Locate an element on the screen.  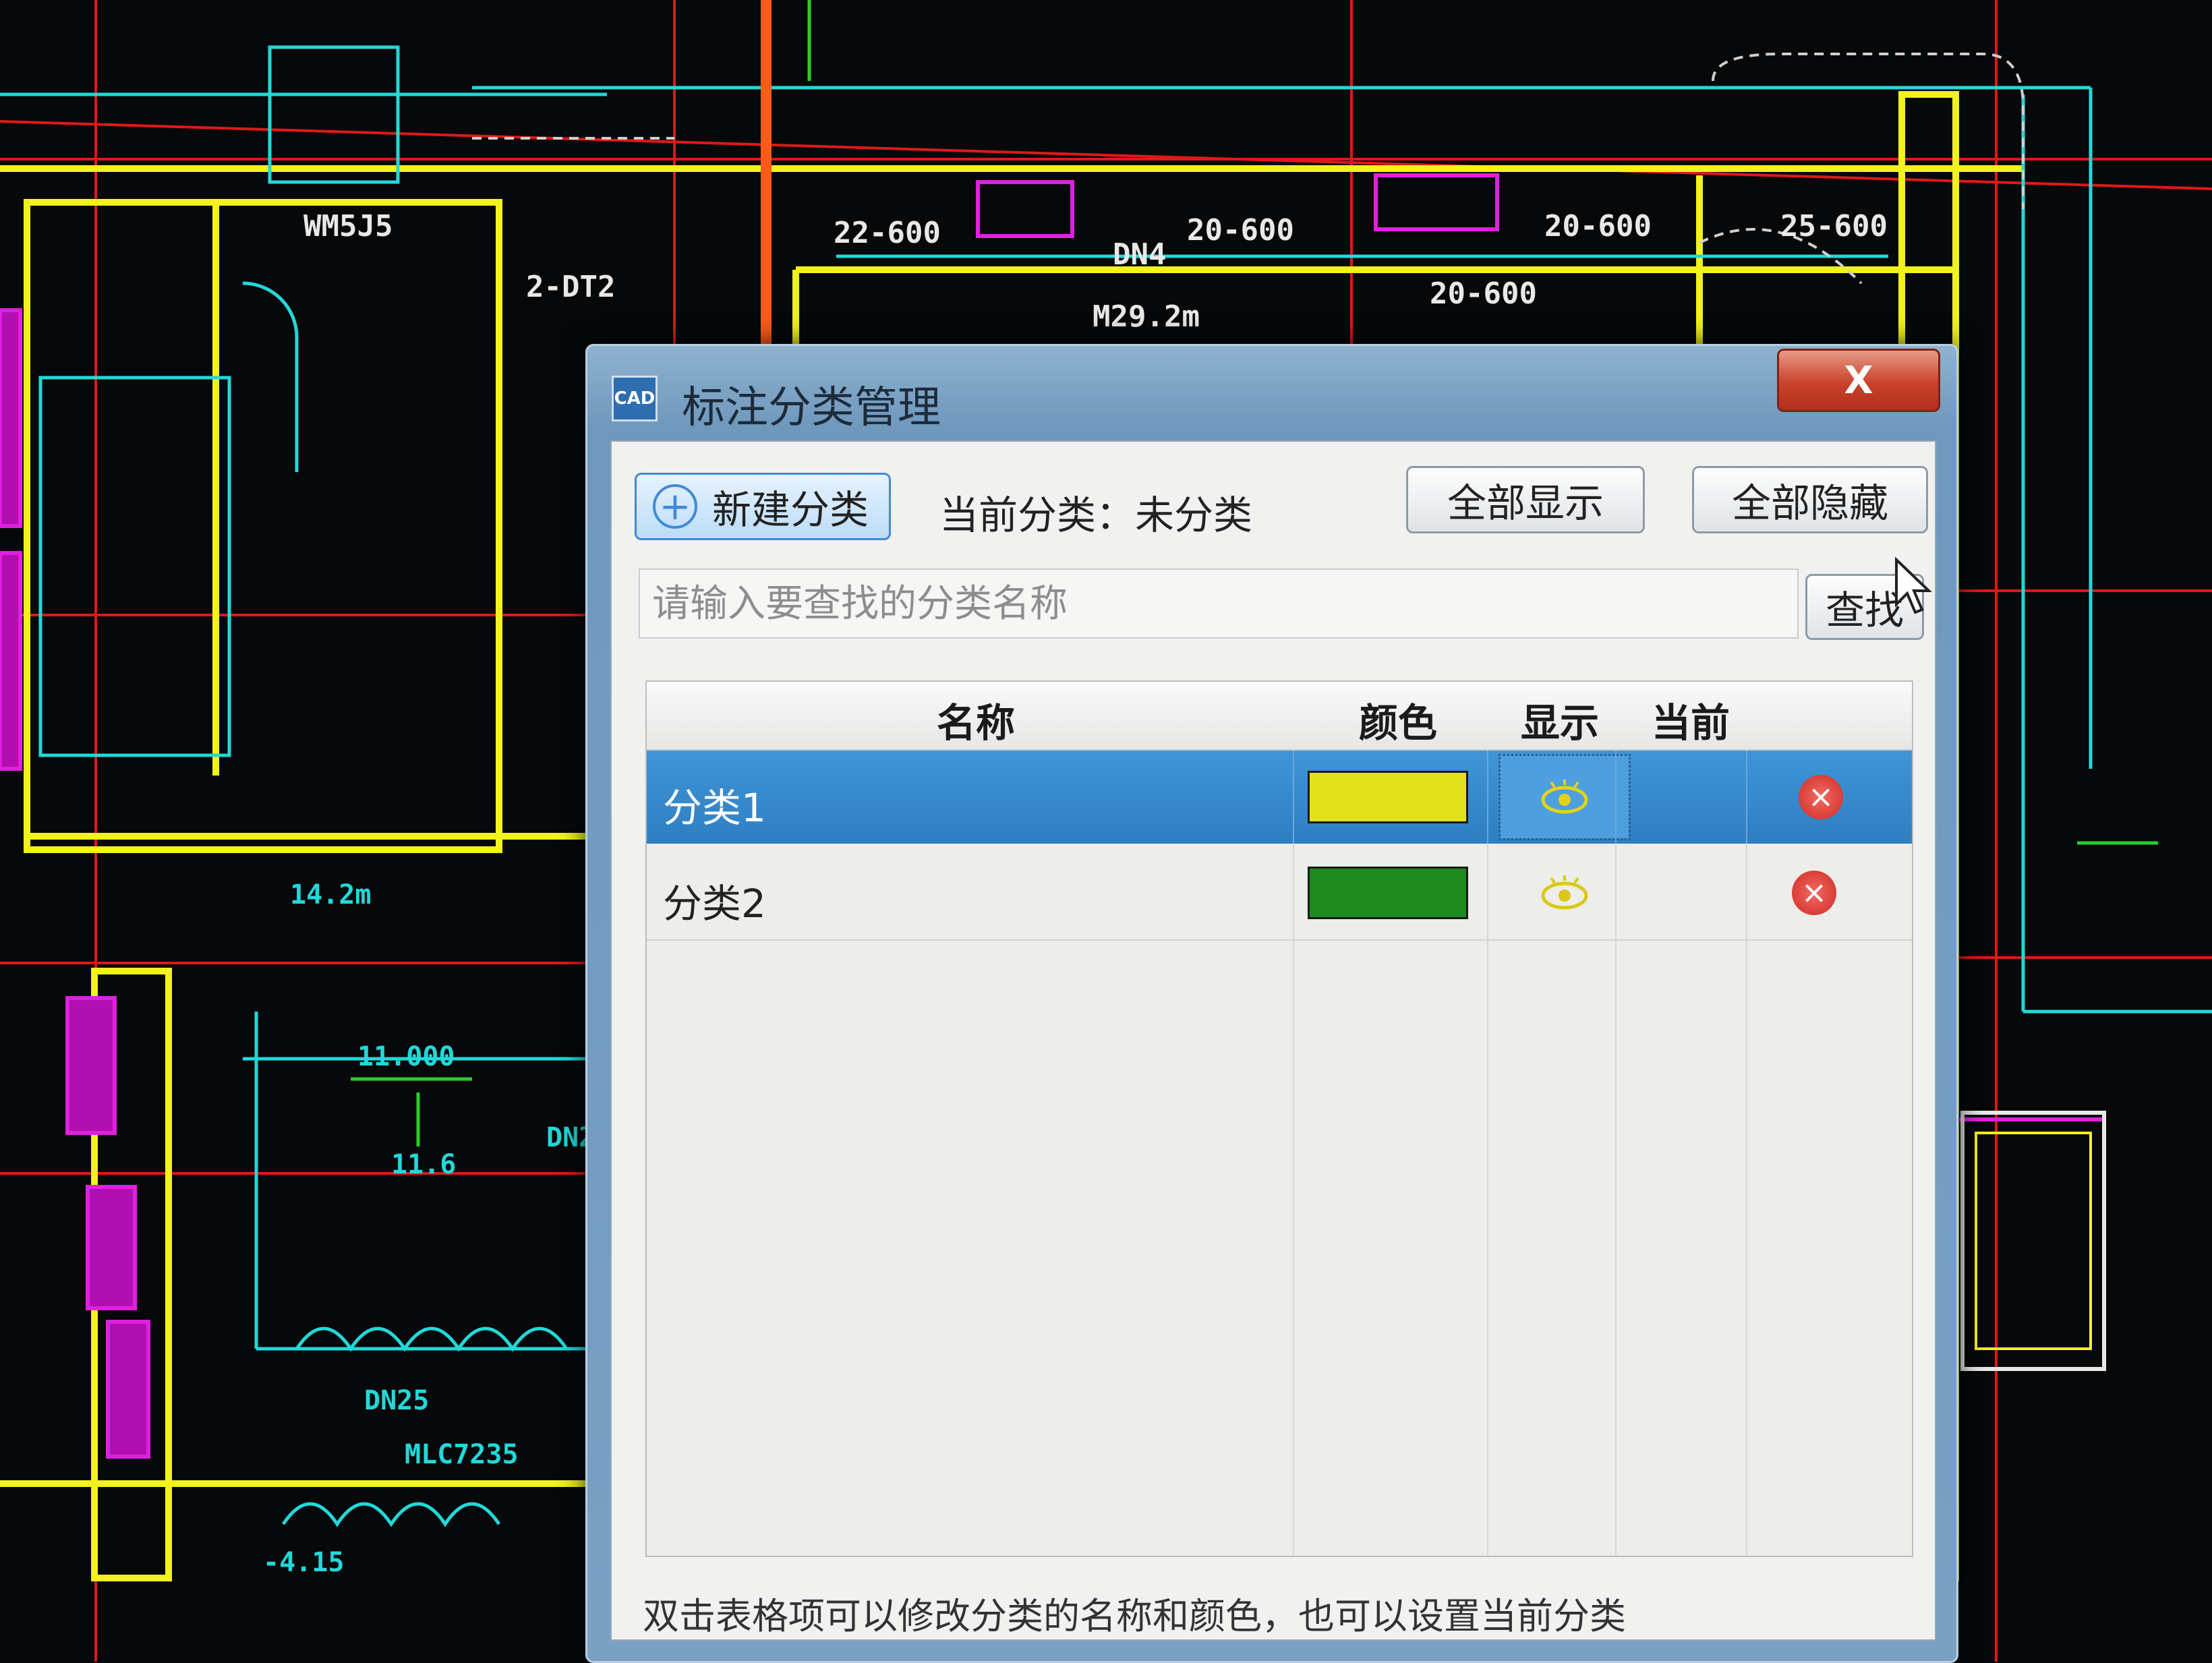
cad-label: 2-DT2 is located at coordinates (570, 287).